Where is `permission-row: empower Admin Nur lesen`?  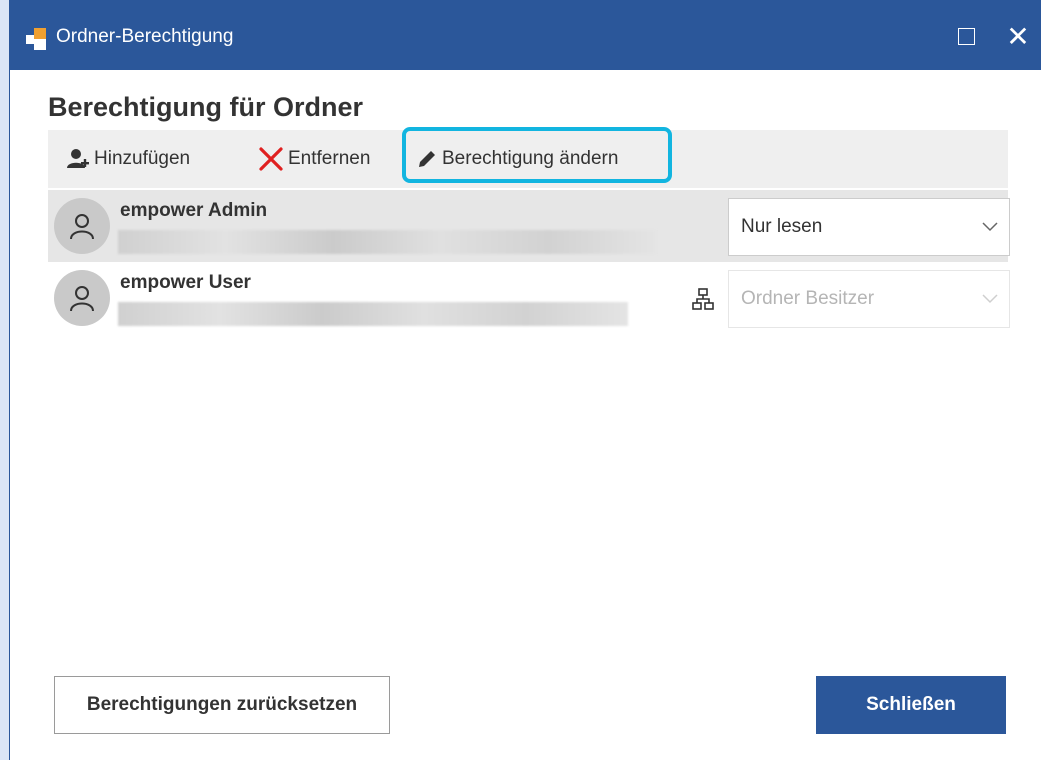 permission-row: empower Admin Nur lesen is located at coordinates (529, 226).